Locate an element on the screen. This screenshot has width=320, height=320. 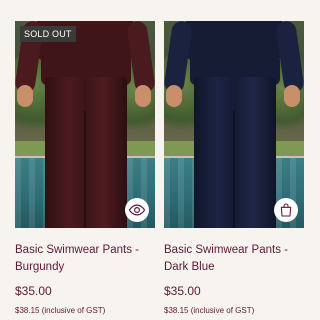
sold-out-badge: SOLD OUT is located at coordinates (48, 34).